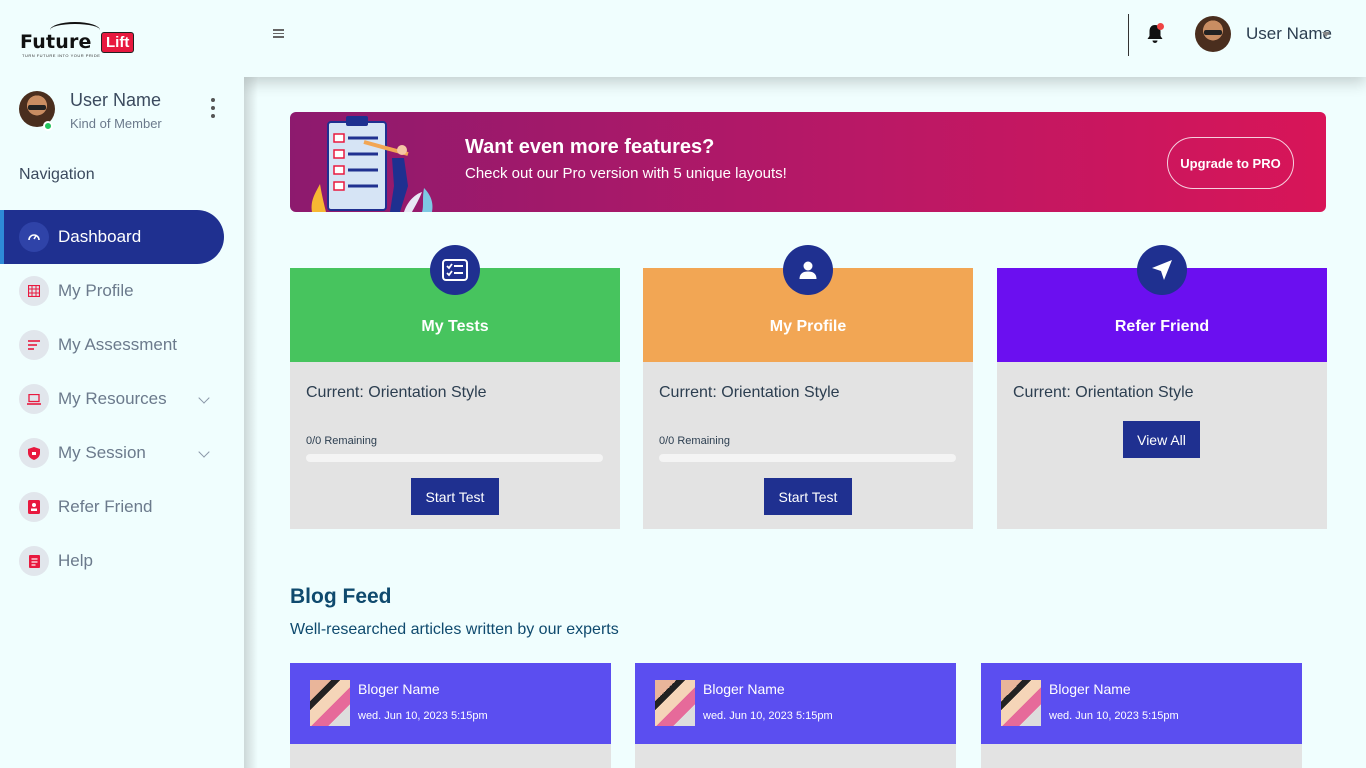  Describe the element at coordinates (1161, 439) in the screenshot. I see `view-all-button: View All` at that location.